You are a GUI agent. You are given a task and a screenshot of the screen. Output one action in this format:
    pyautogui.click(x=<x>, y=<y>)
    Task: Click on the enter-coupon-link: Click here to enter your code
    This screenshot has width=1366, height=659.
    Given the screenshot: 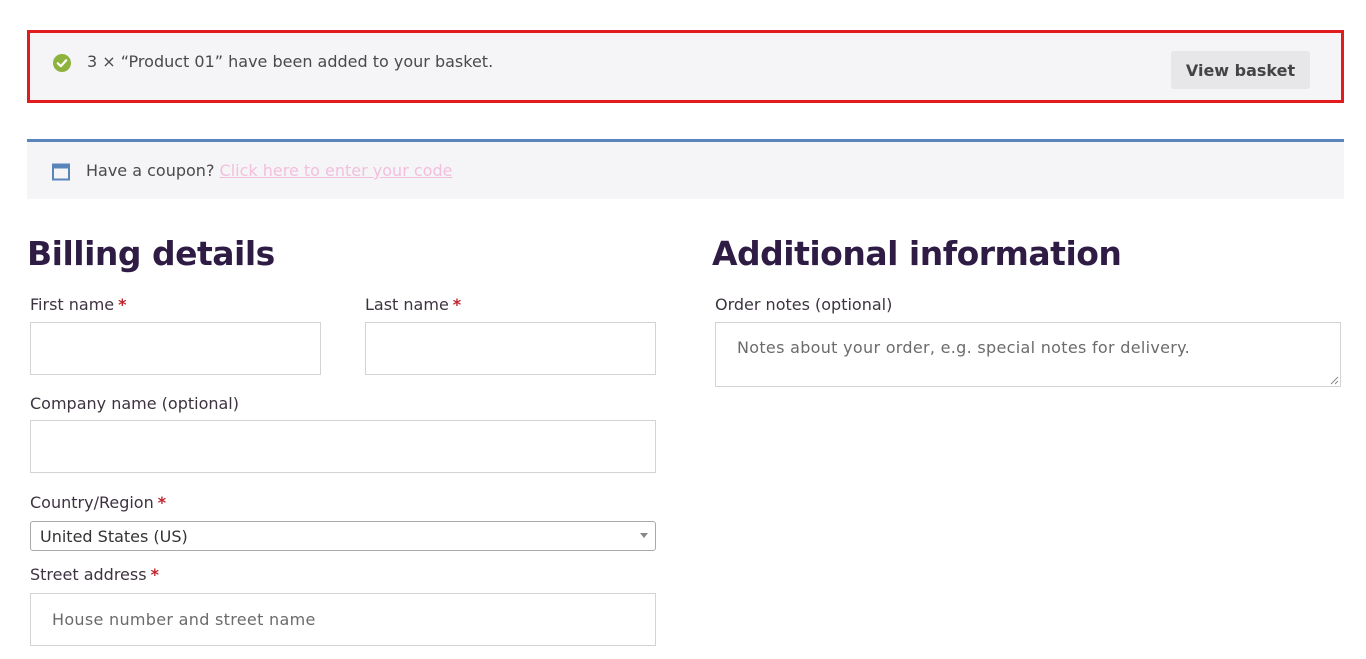 What is the action you would take?
    pyautogui.click(x=336, y=170)
    